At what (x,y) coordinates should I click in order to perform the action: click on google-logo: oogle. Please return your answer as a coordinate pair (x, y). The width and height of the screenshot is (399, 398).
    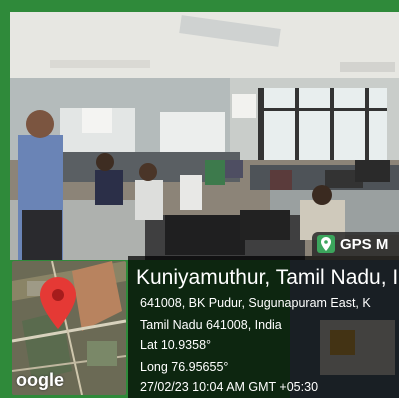
    Looking at the image, I should click on (40, 380).